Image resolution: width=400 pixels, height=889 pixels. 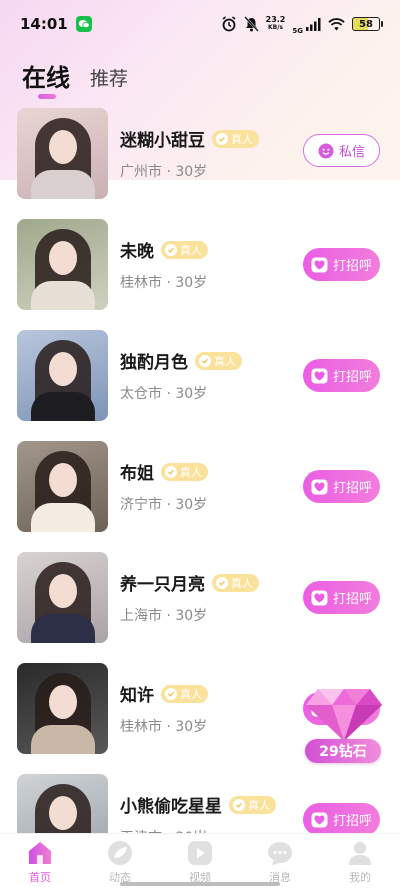 What do you see at coordinates (275, 23) in the screenshot?
I see `network-speed: 23.2 KB/s` at bounding box center [275, 23].